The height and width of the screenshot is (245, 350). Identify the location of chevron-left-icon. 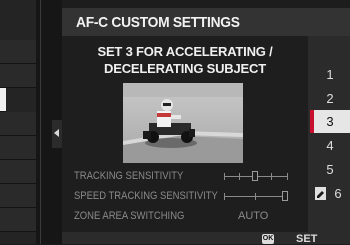
(56, 133).